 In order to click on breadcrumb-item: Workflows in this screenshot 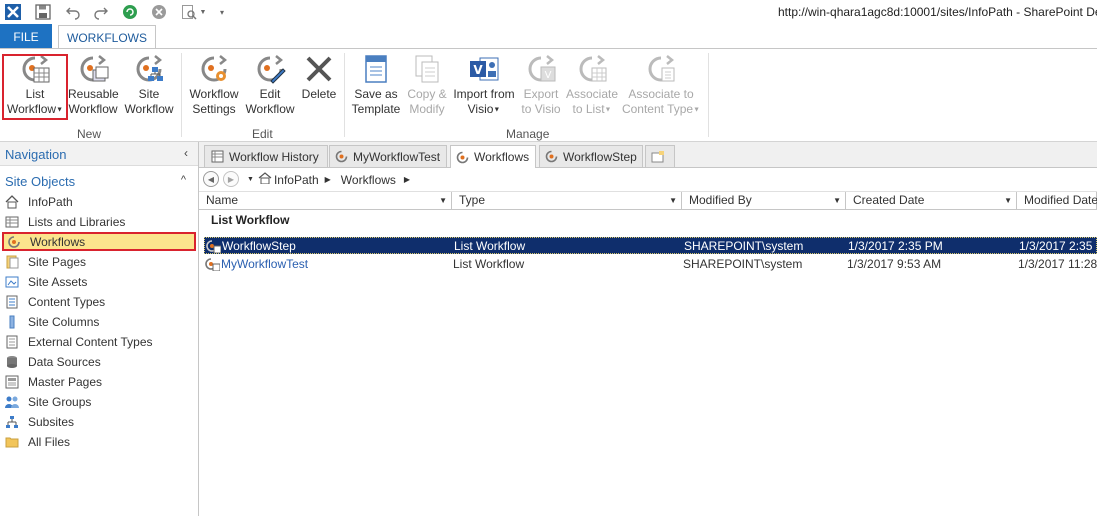, I will do `click(368, 180)`.